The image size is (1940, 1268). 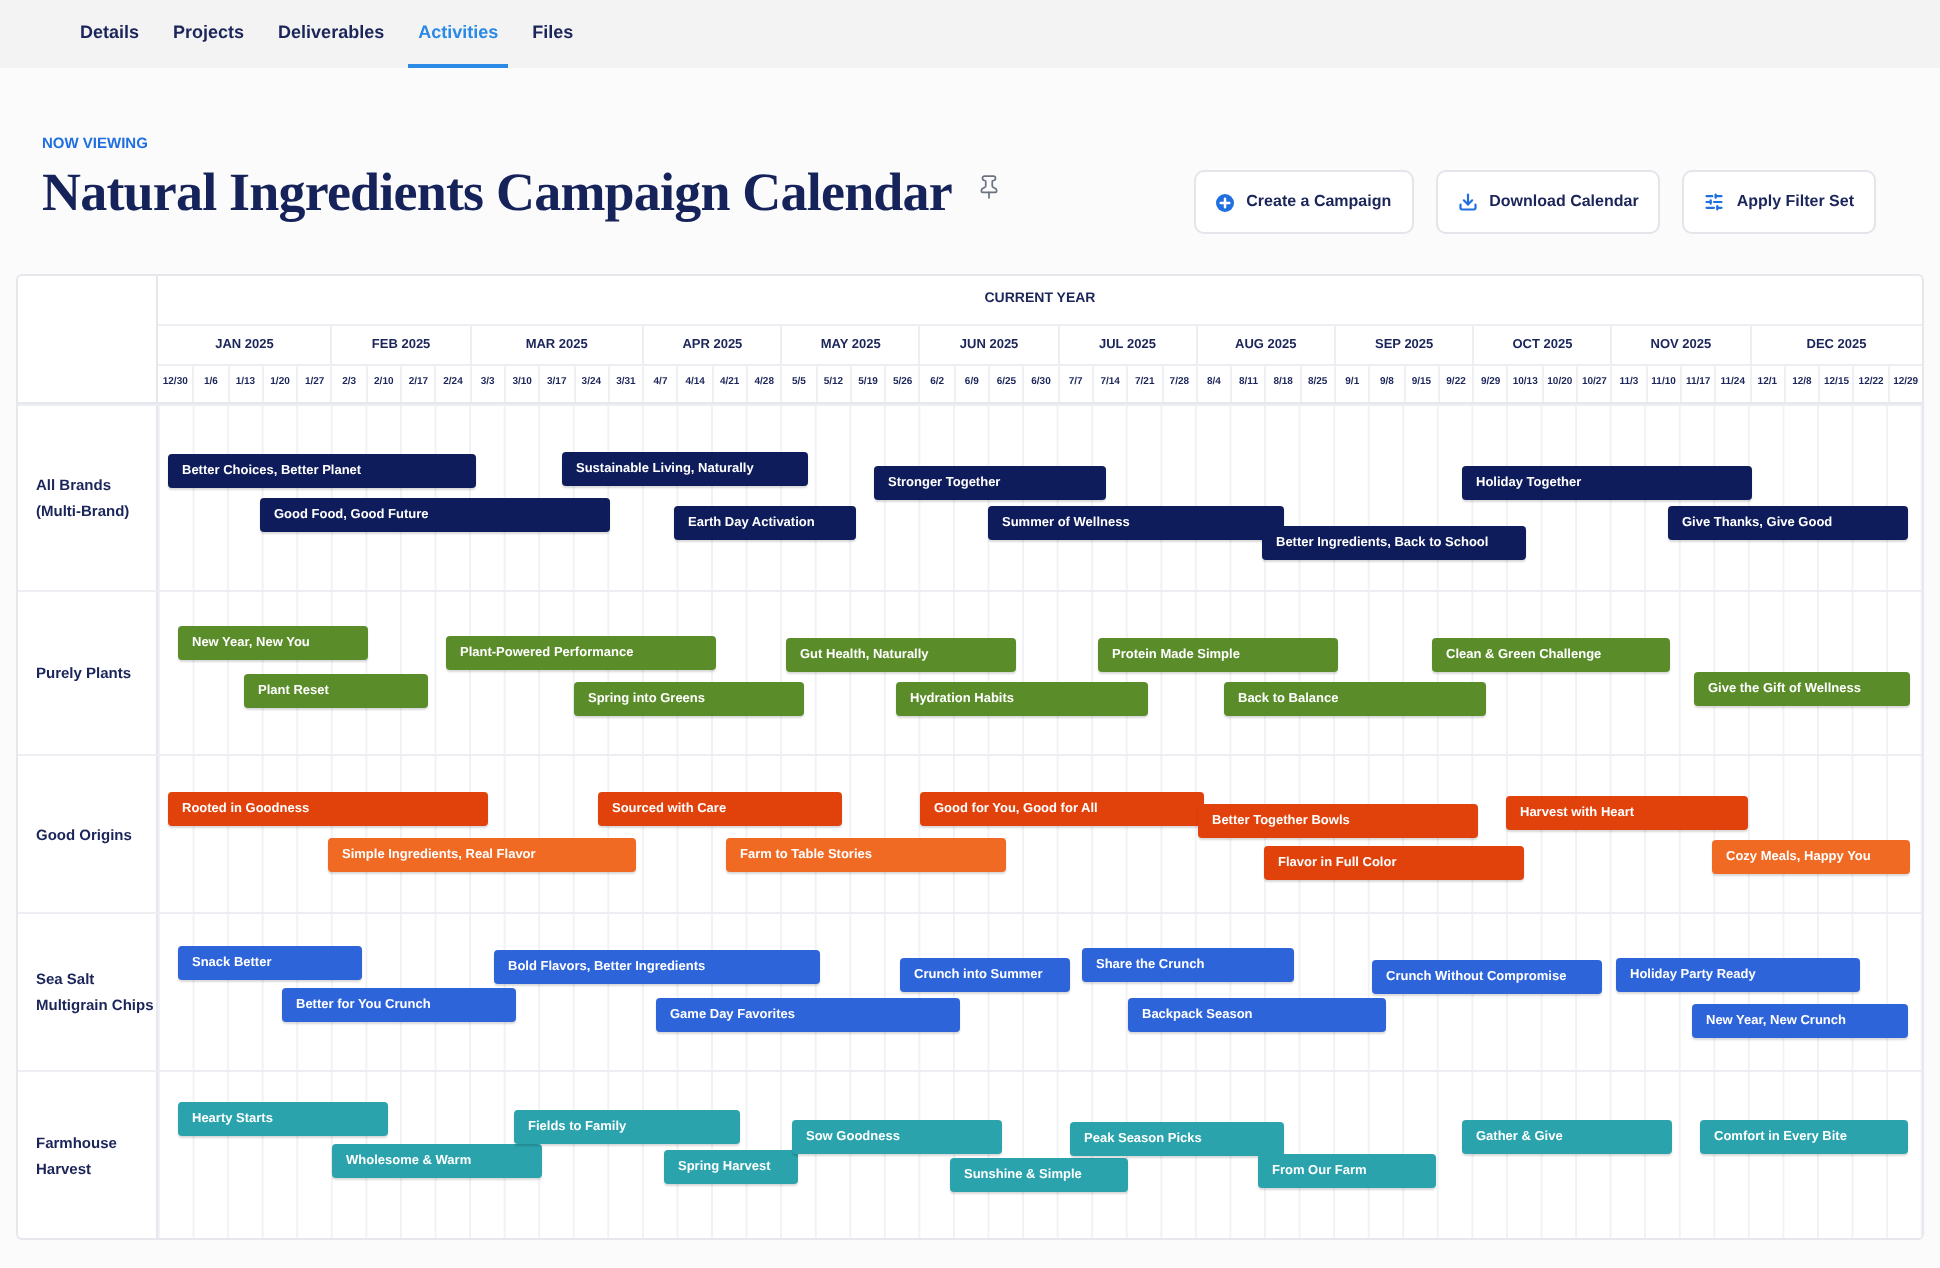 What do you see at coordinates (1714, 202) in the screenshot?
I see `sliders-icon` at bounding box center [1714, 202].